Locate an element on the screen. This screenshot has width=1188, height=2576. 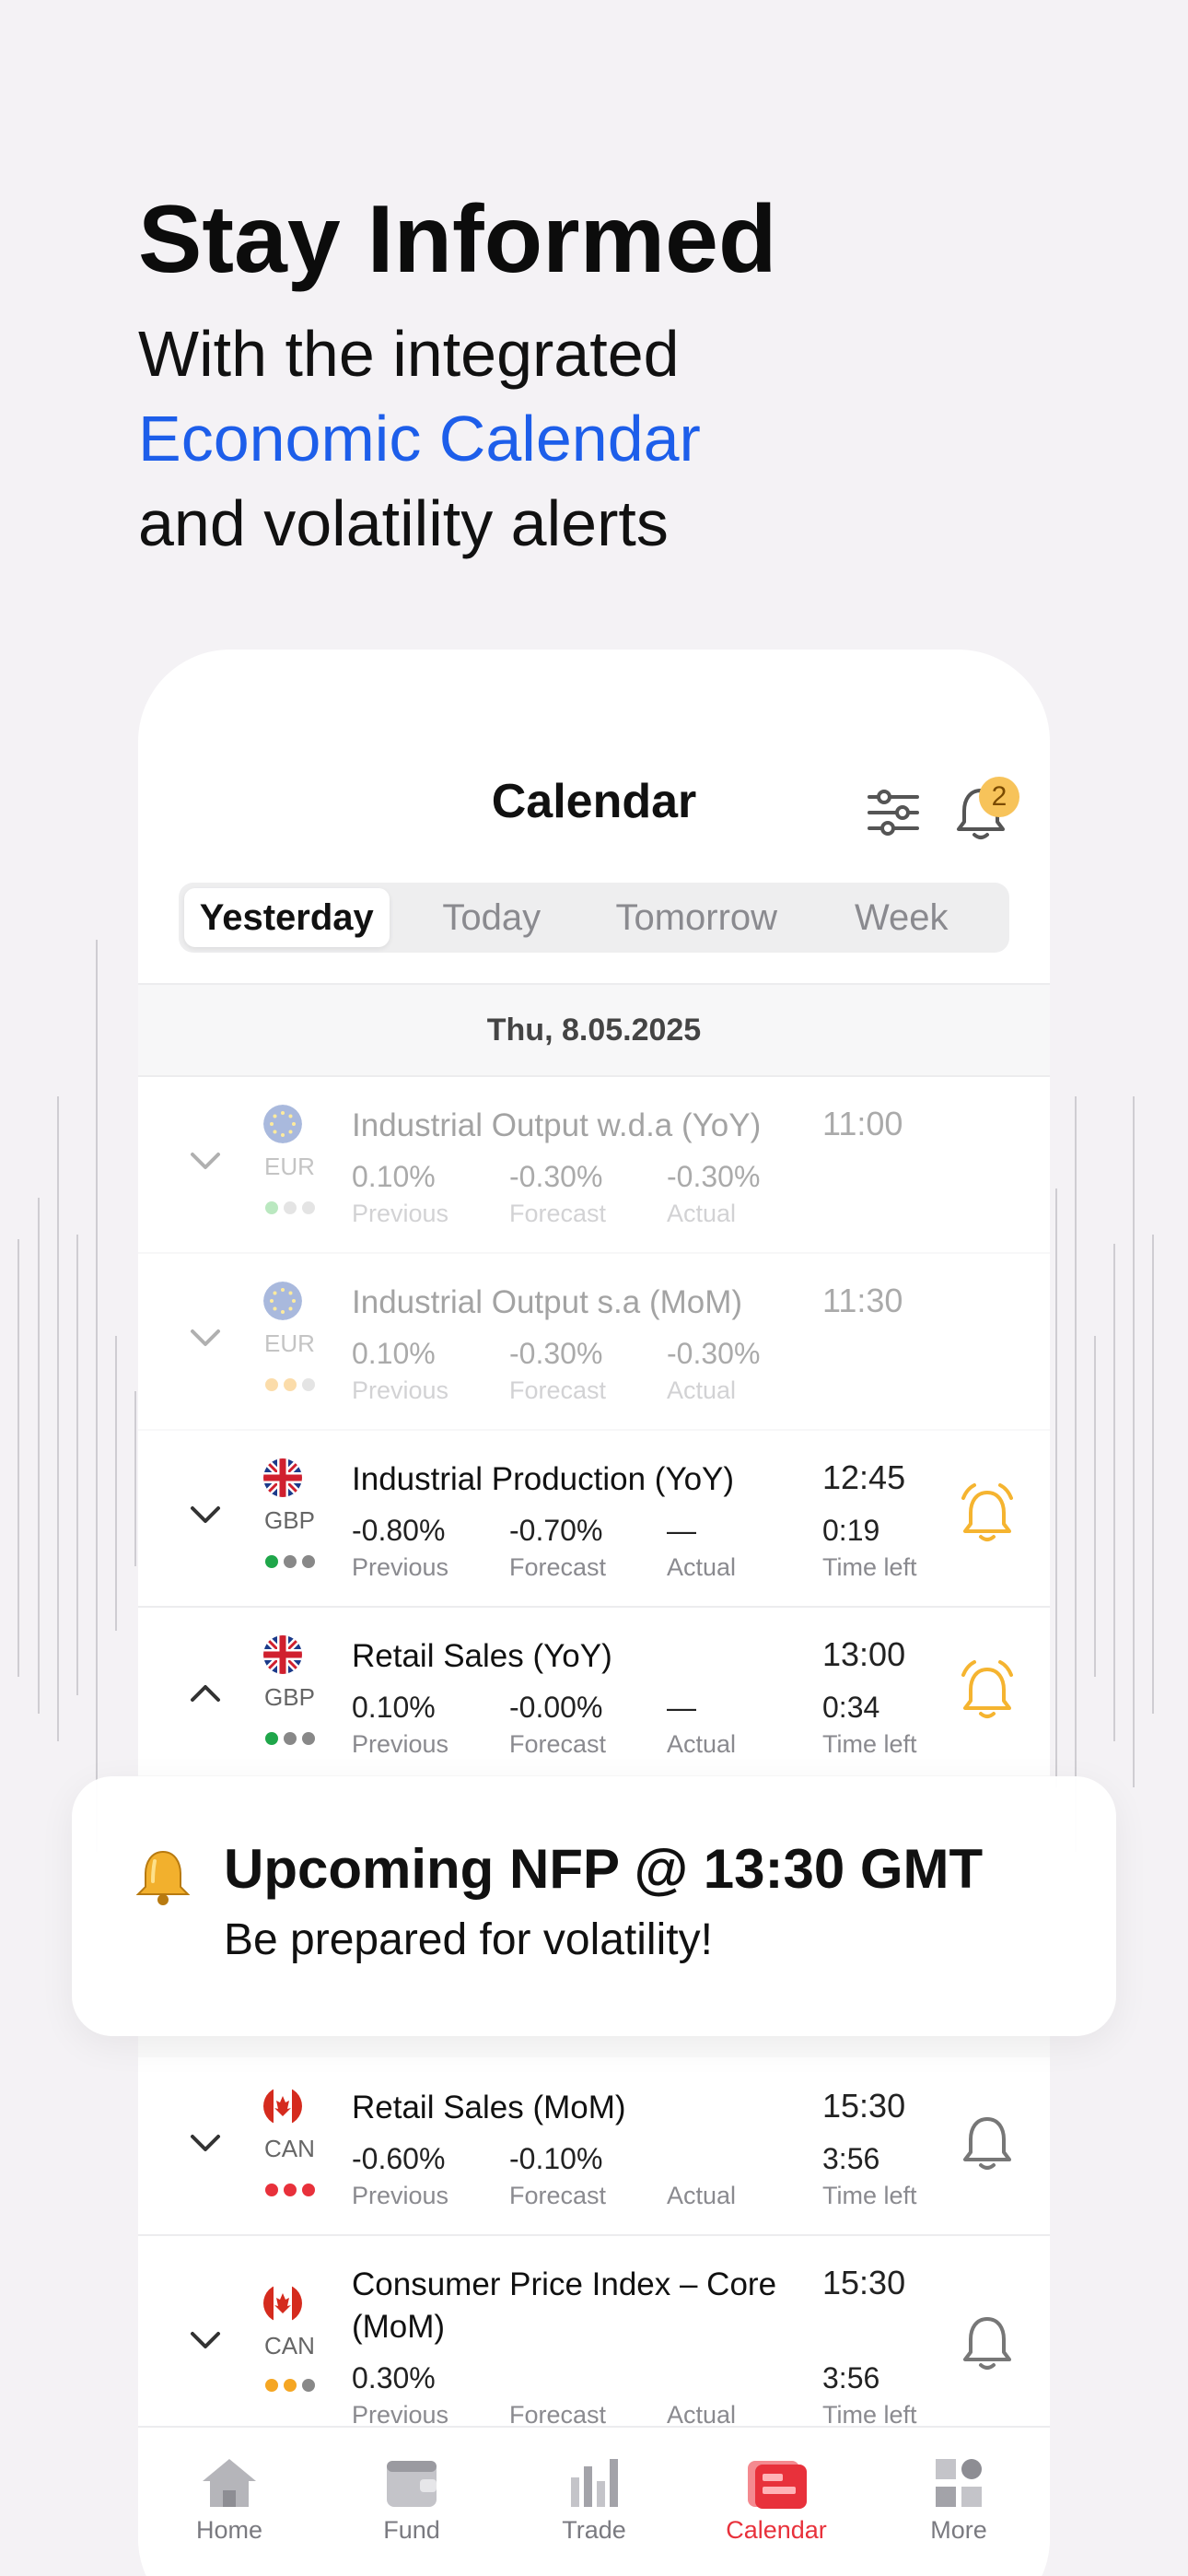
currency-code: EUR is located at coordinates (289, 1166).